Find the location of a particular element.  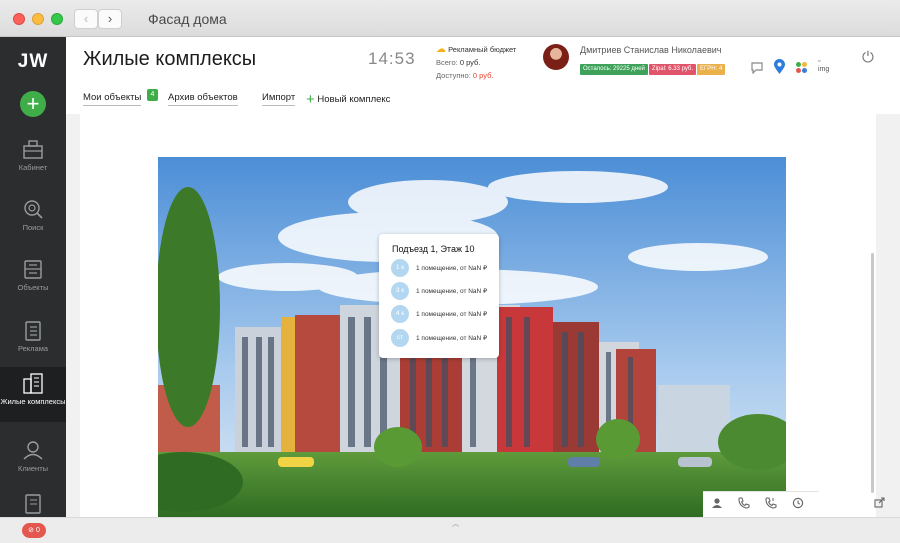

budget-total-value: 0 руб. is located at coordinates (470, 62).